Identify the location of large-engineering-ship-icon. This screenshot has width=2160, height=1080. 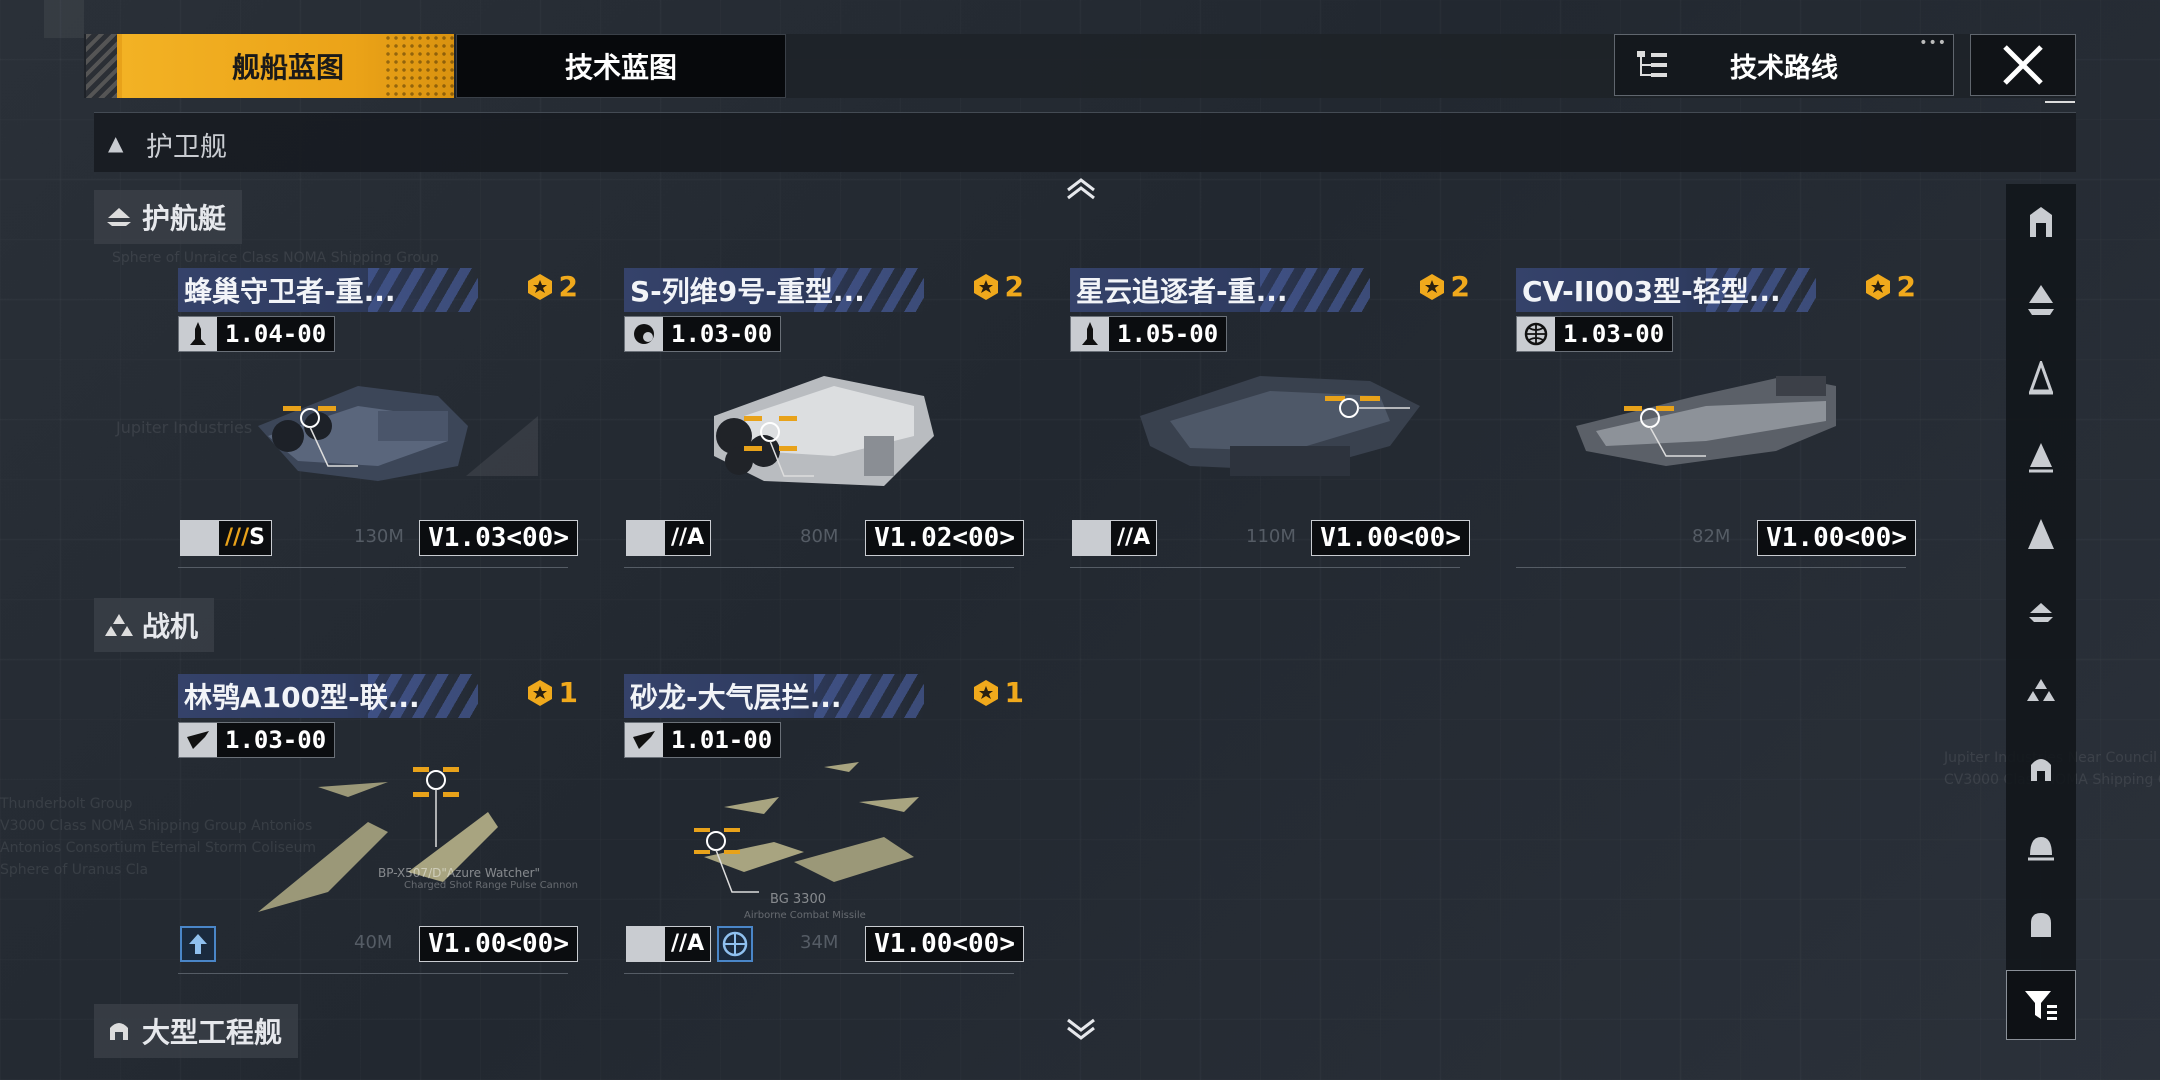
(119, 1031).